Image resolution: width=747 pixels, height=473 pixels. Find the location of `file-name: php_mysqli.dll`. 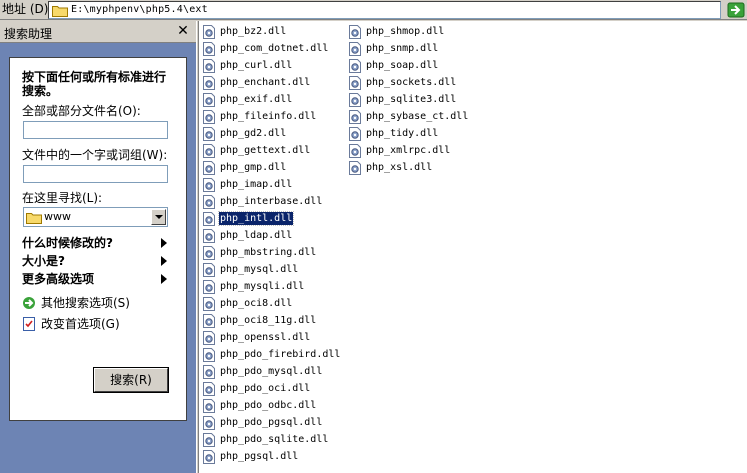

file-name: php_mysqli.dll is located at coordinates (262, 286).